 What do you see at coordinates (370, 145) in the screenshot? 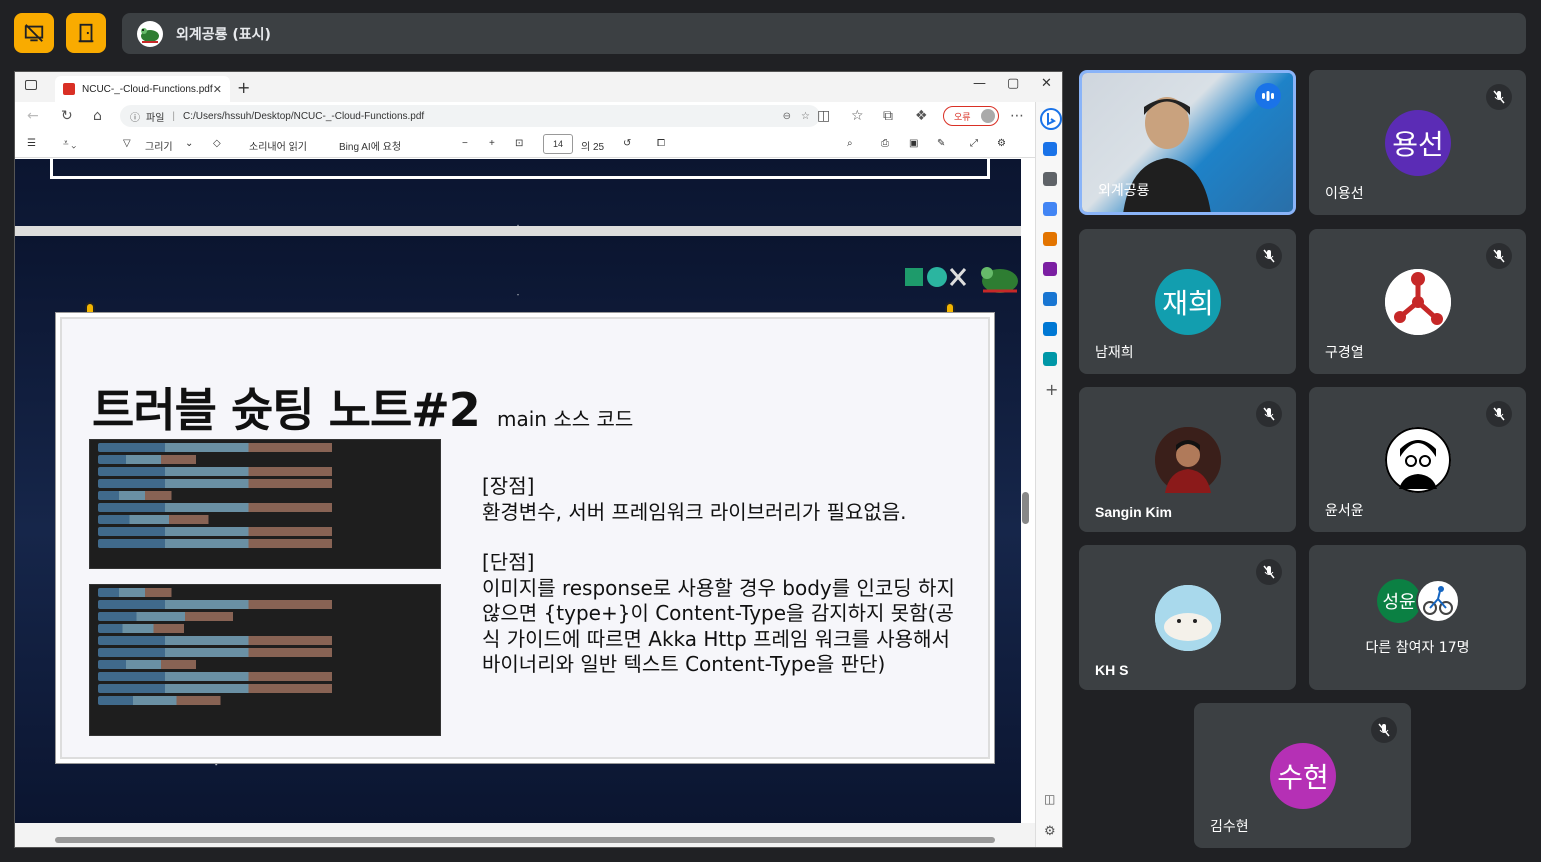
I see `bing-ai-button: Bing AI에 요청` at bounding box center [370, 145].